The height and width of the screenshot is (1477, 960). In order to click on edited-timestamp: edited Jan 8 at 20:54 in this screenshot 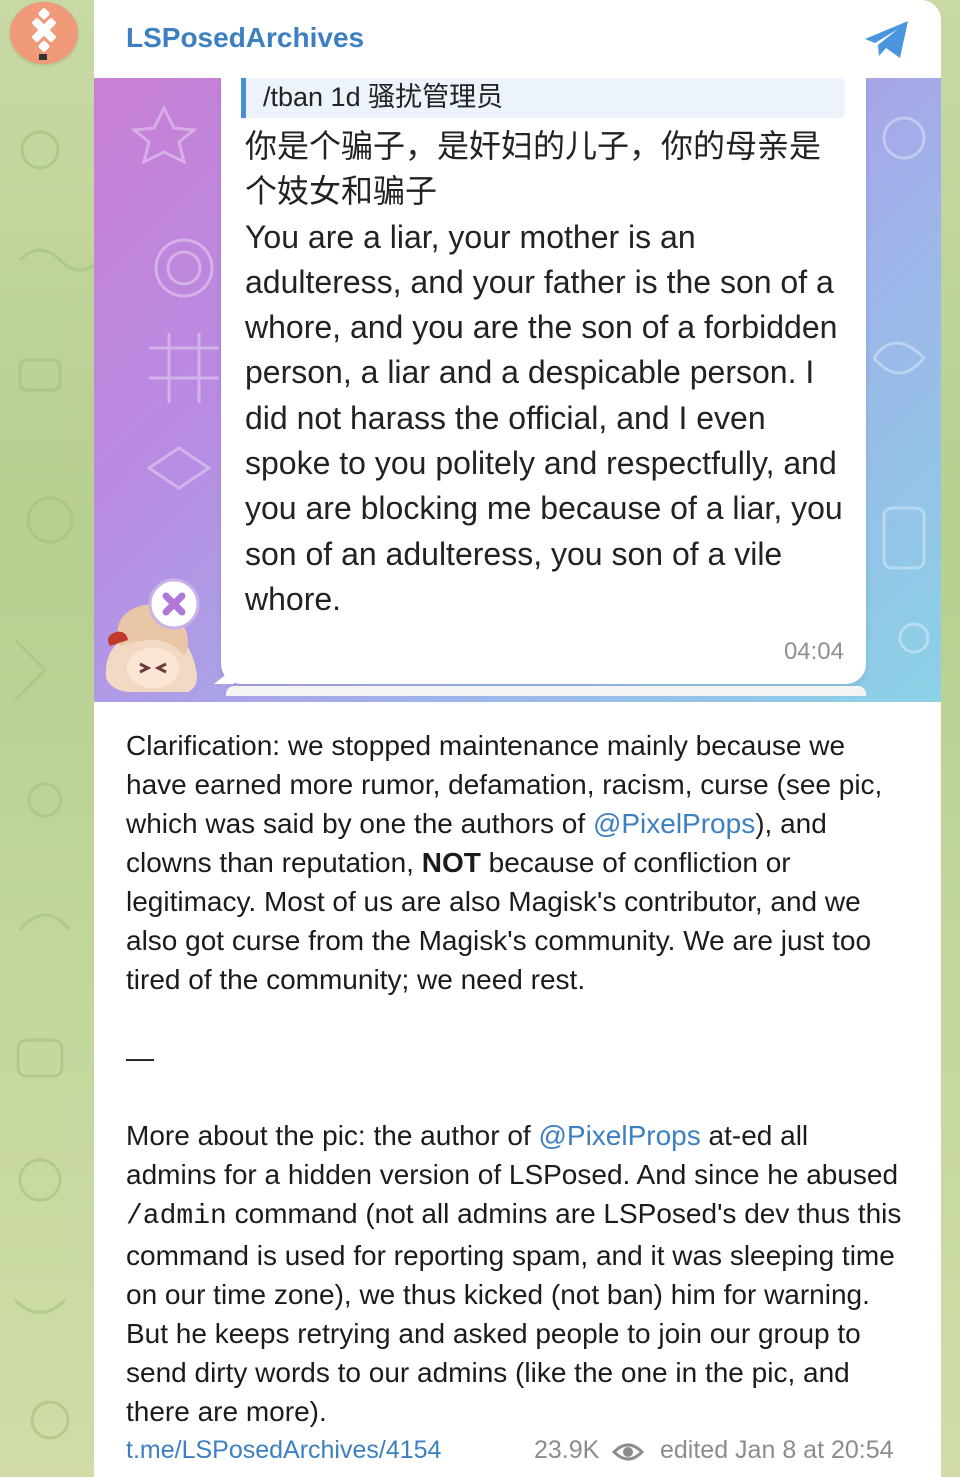, I will do `click(777, 1450)`.